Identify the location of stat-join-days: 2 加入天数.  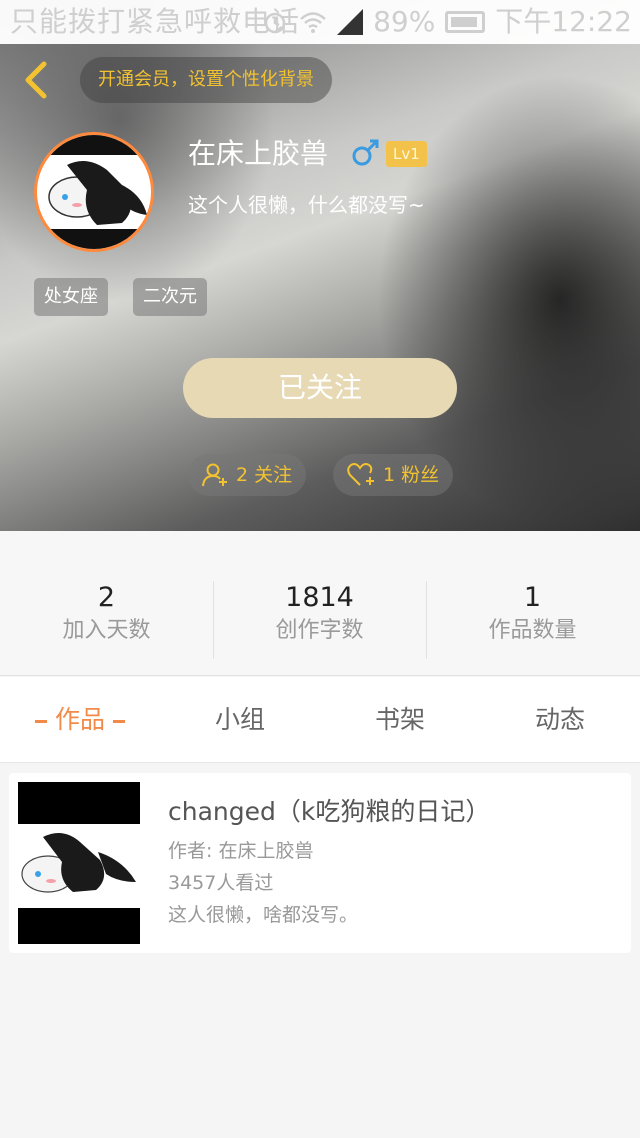
(106, 614).